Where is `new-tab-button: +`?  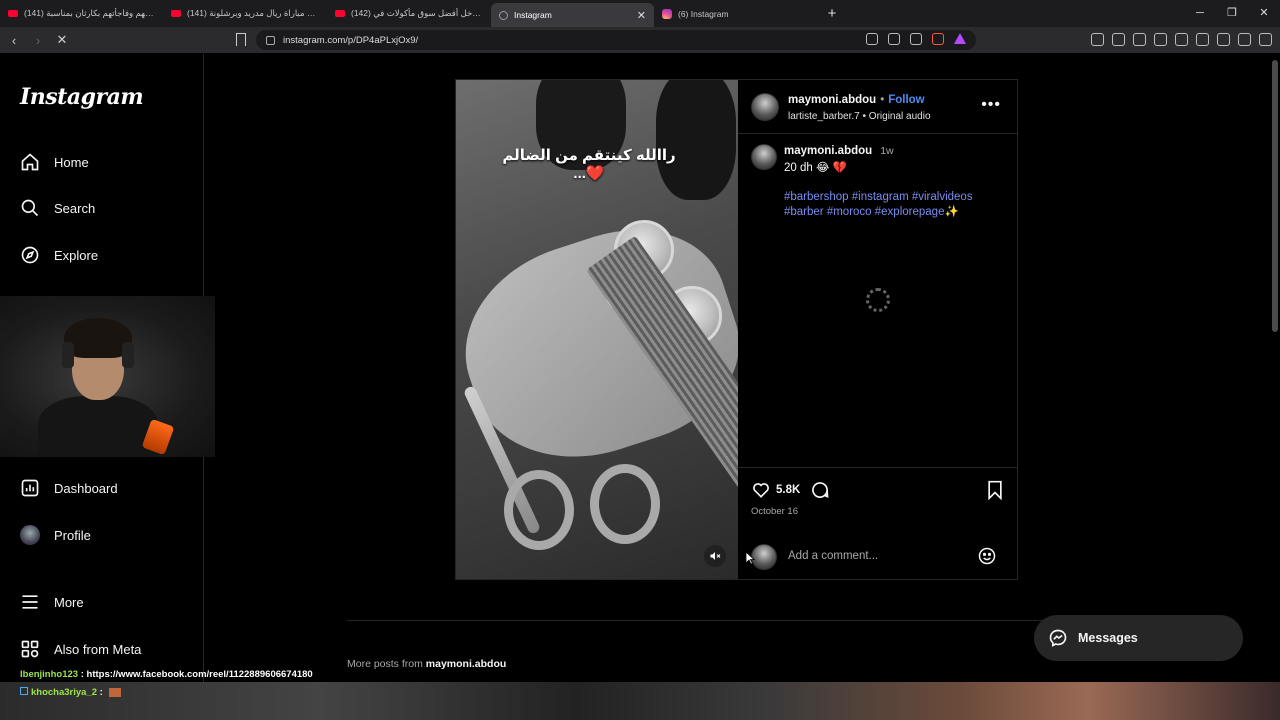
new-tab-button: + is located at coordinates (832, 13).